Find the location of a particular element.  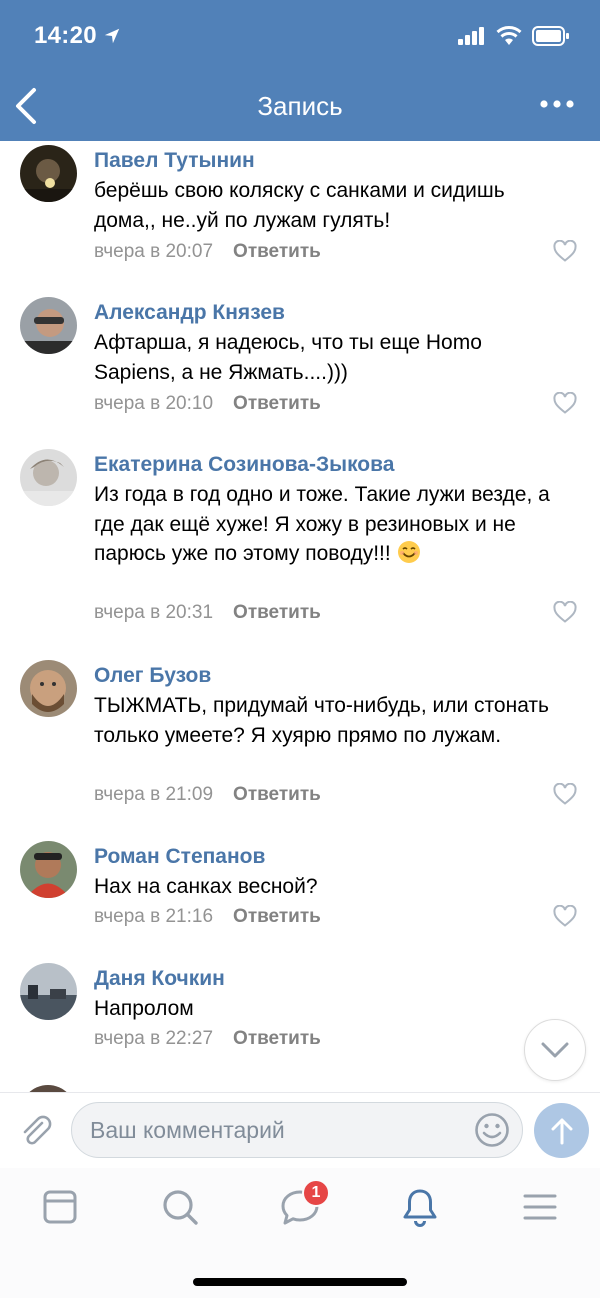

comment-meta: вчера в 20:07 Ответить is located at coordinates (207, 252).